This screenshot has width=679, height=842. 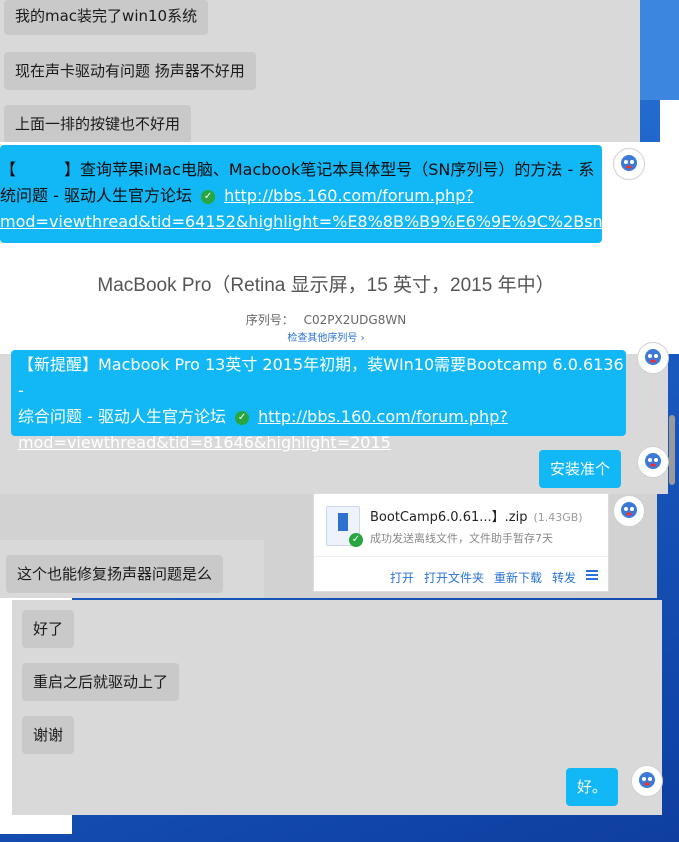 I want to click on serial-value: C02PX2UDG8WN, so click(x=355, y=320).